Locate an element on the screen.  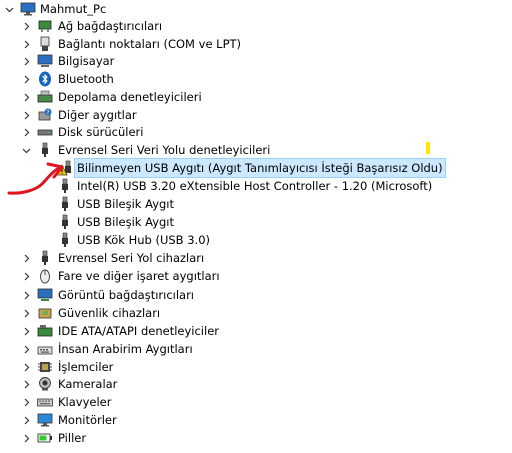
category-batteries: Piller is located at coordinates (256, 438).